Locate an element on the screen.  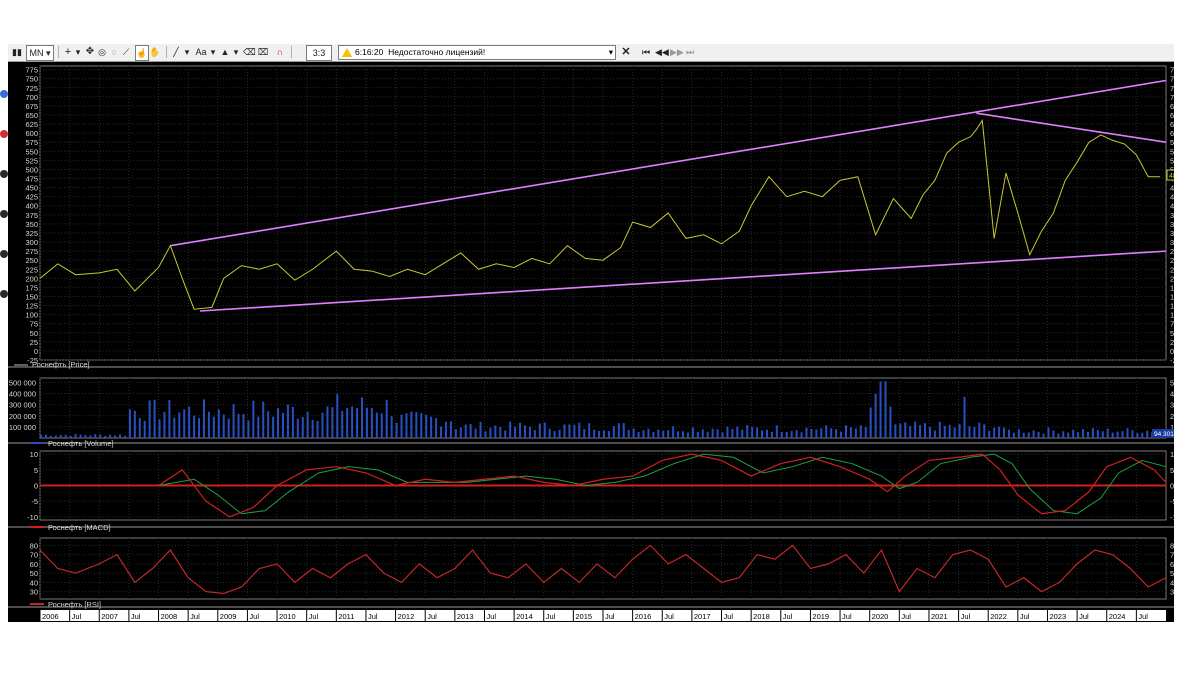
hand-select-icon: ☝ is located at coordinates (142, 53).